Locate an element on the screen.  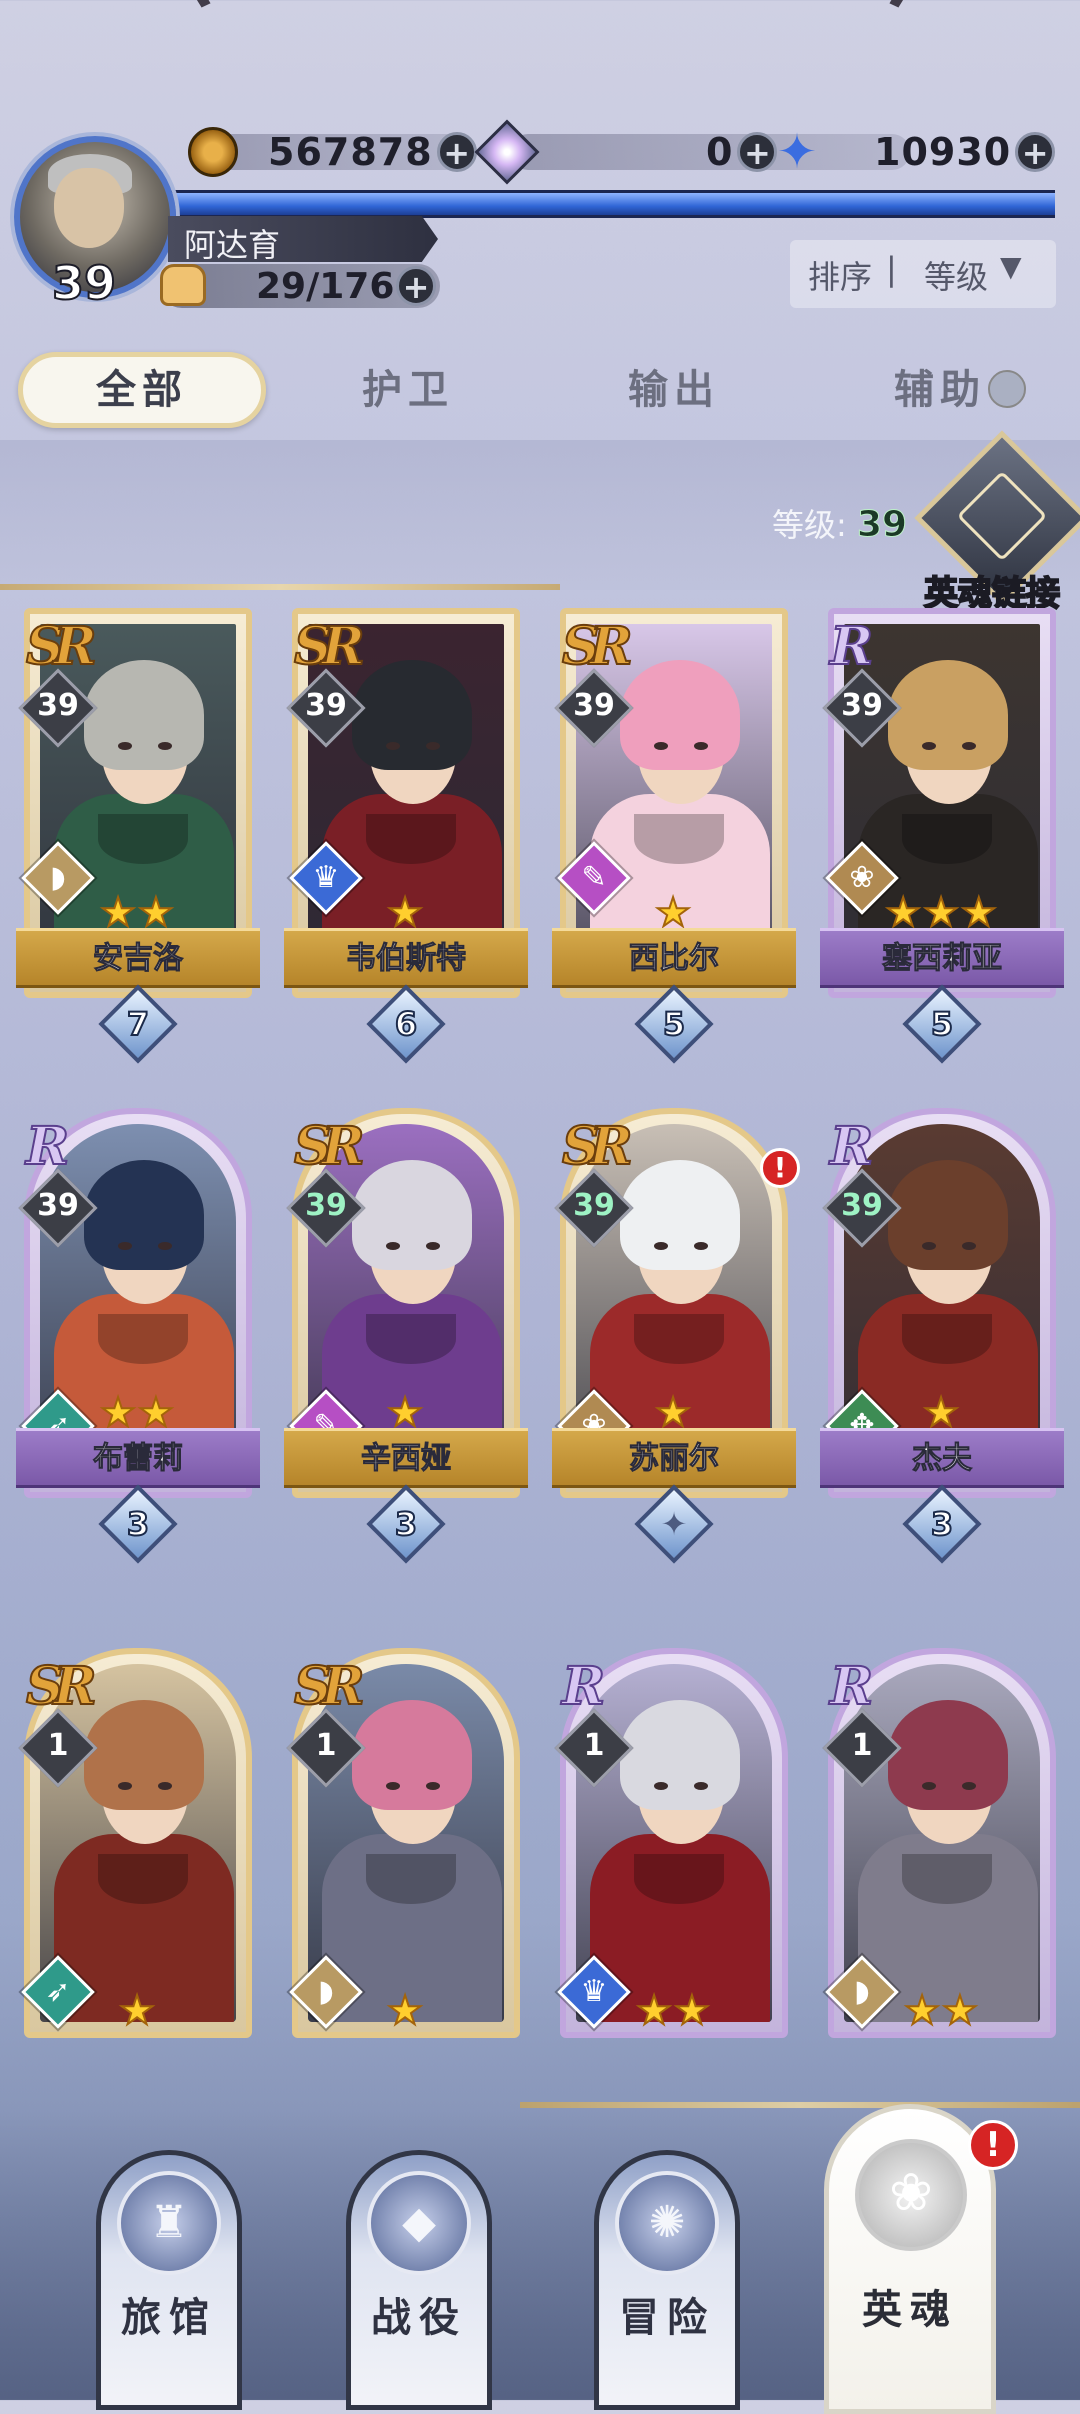
add-star-button: + is located at coordinates (1035, 152).